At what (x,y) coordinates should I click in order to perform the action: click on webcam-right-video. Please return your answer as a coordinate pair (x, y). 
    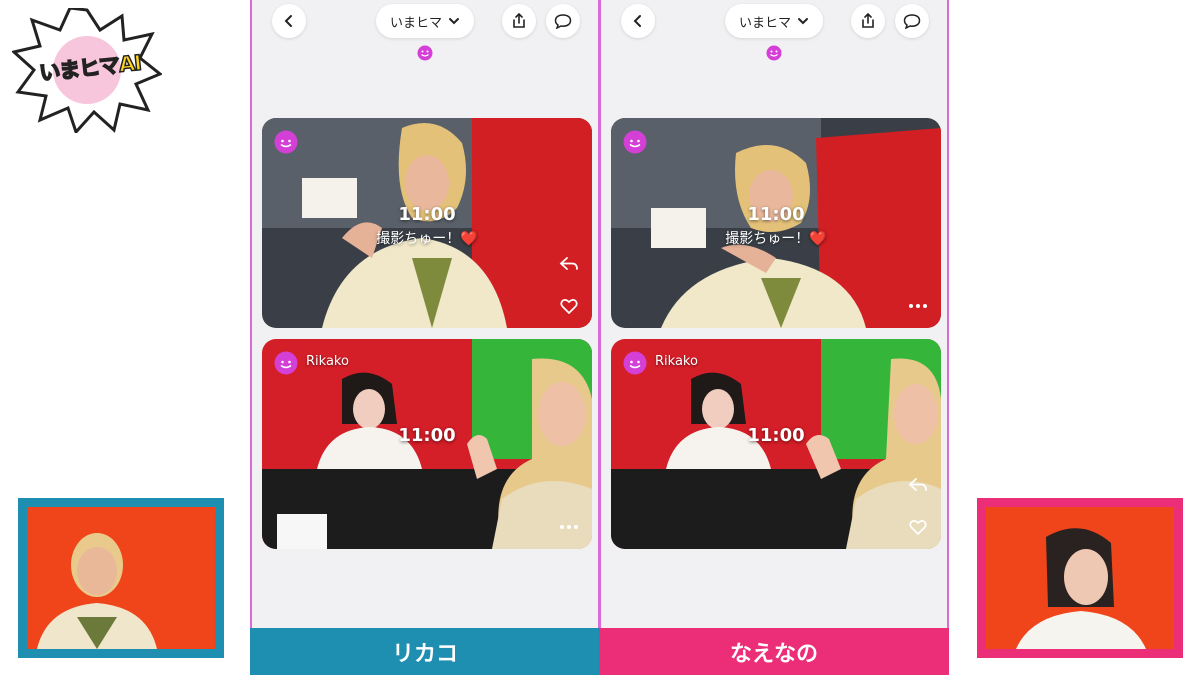
    Looking at the image, I should click on (1080, 578).